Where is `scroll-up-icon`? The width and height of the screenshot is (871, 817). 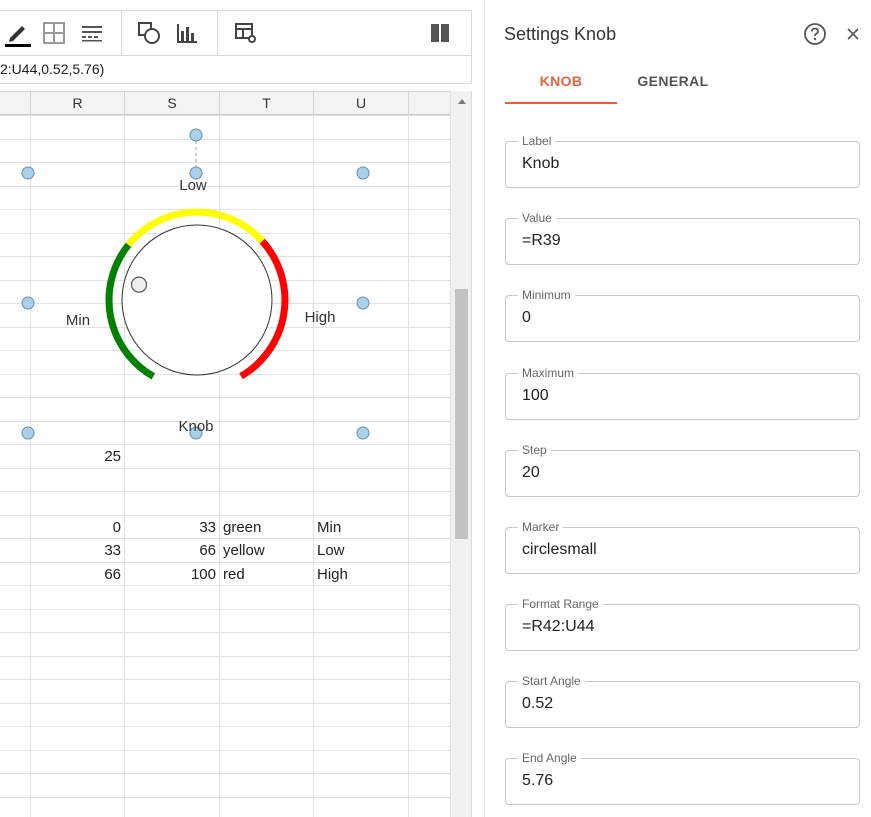
scroll-up-icon is located at coordinates (461, 101).